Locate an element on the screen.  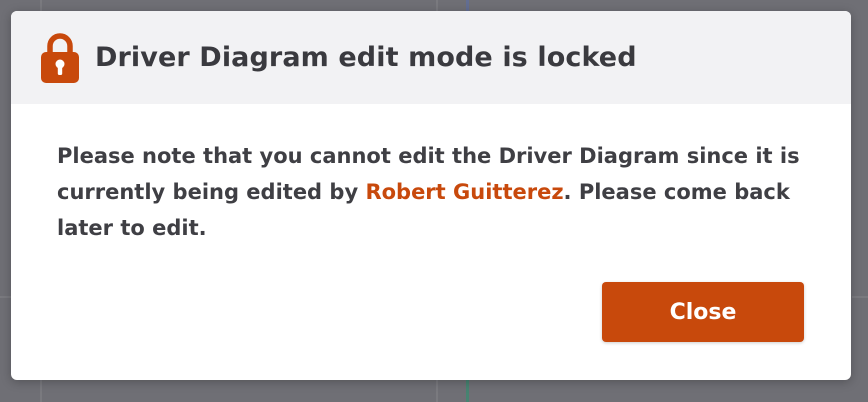
locked-by-user: Robert Guitterez is located at coordinates (464, 192).